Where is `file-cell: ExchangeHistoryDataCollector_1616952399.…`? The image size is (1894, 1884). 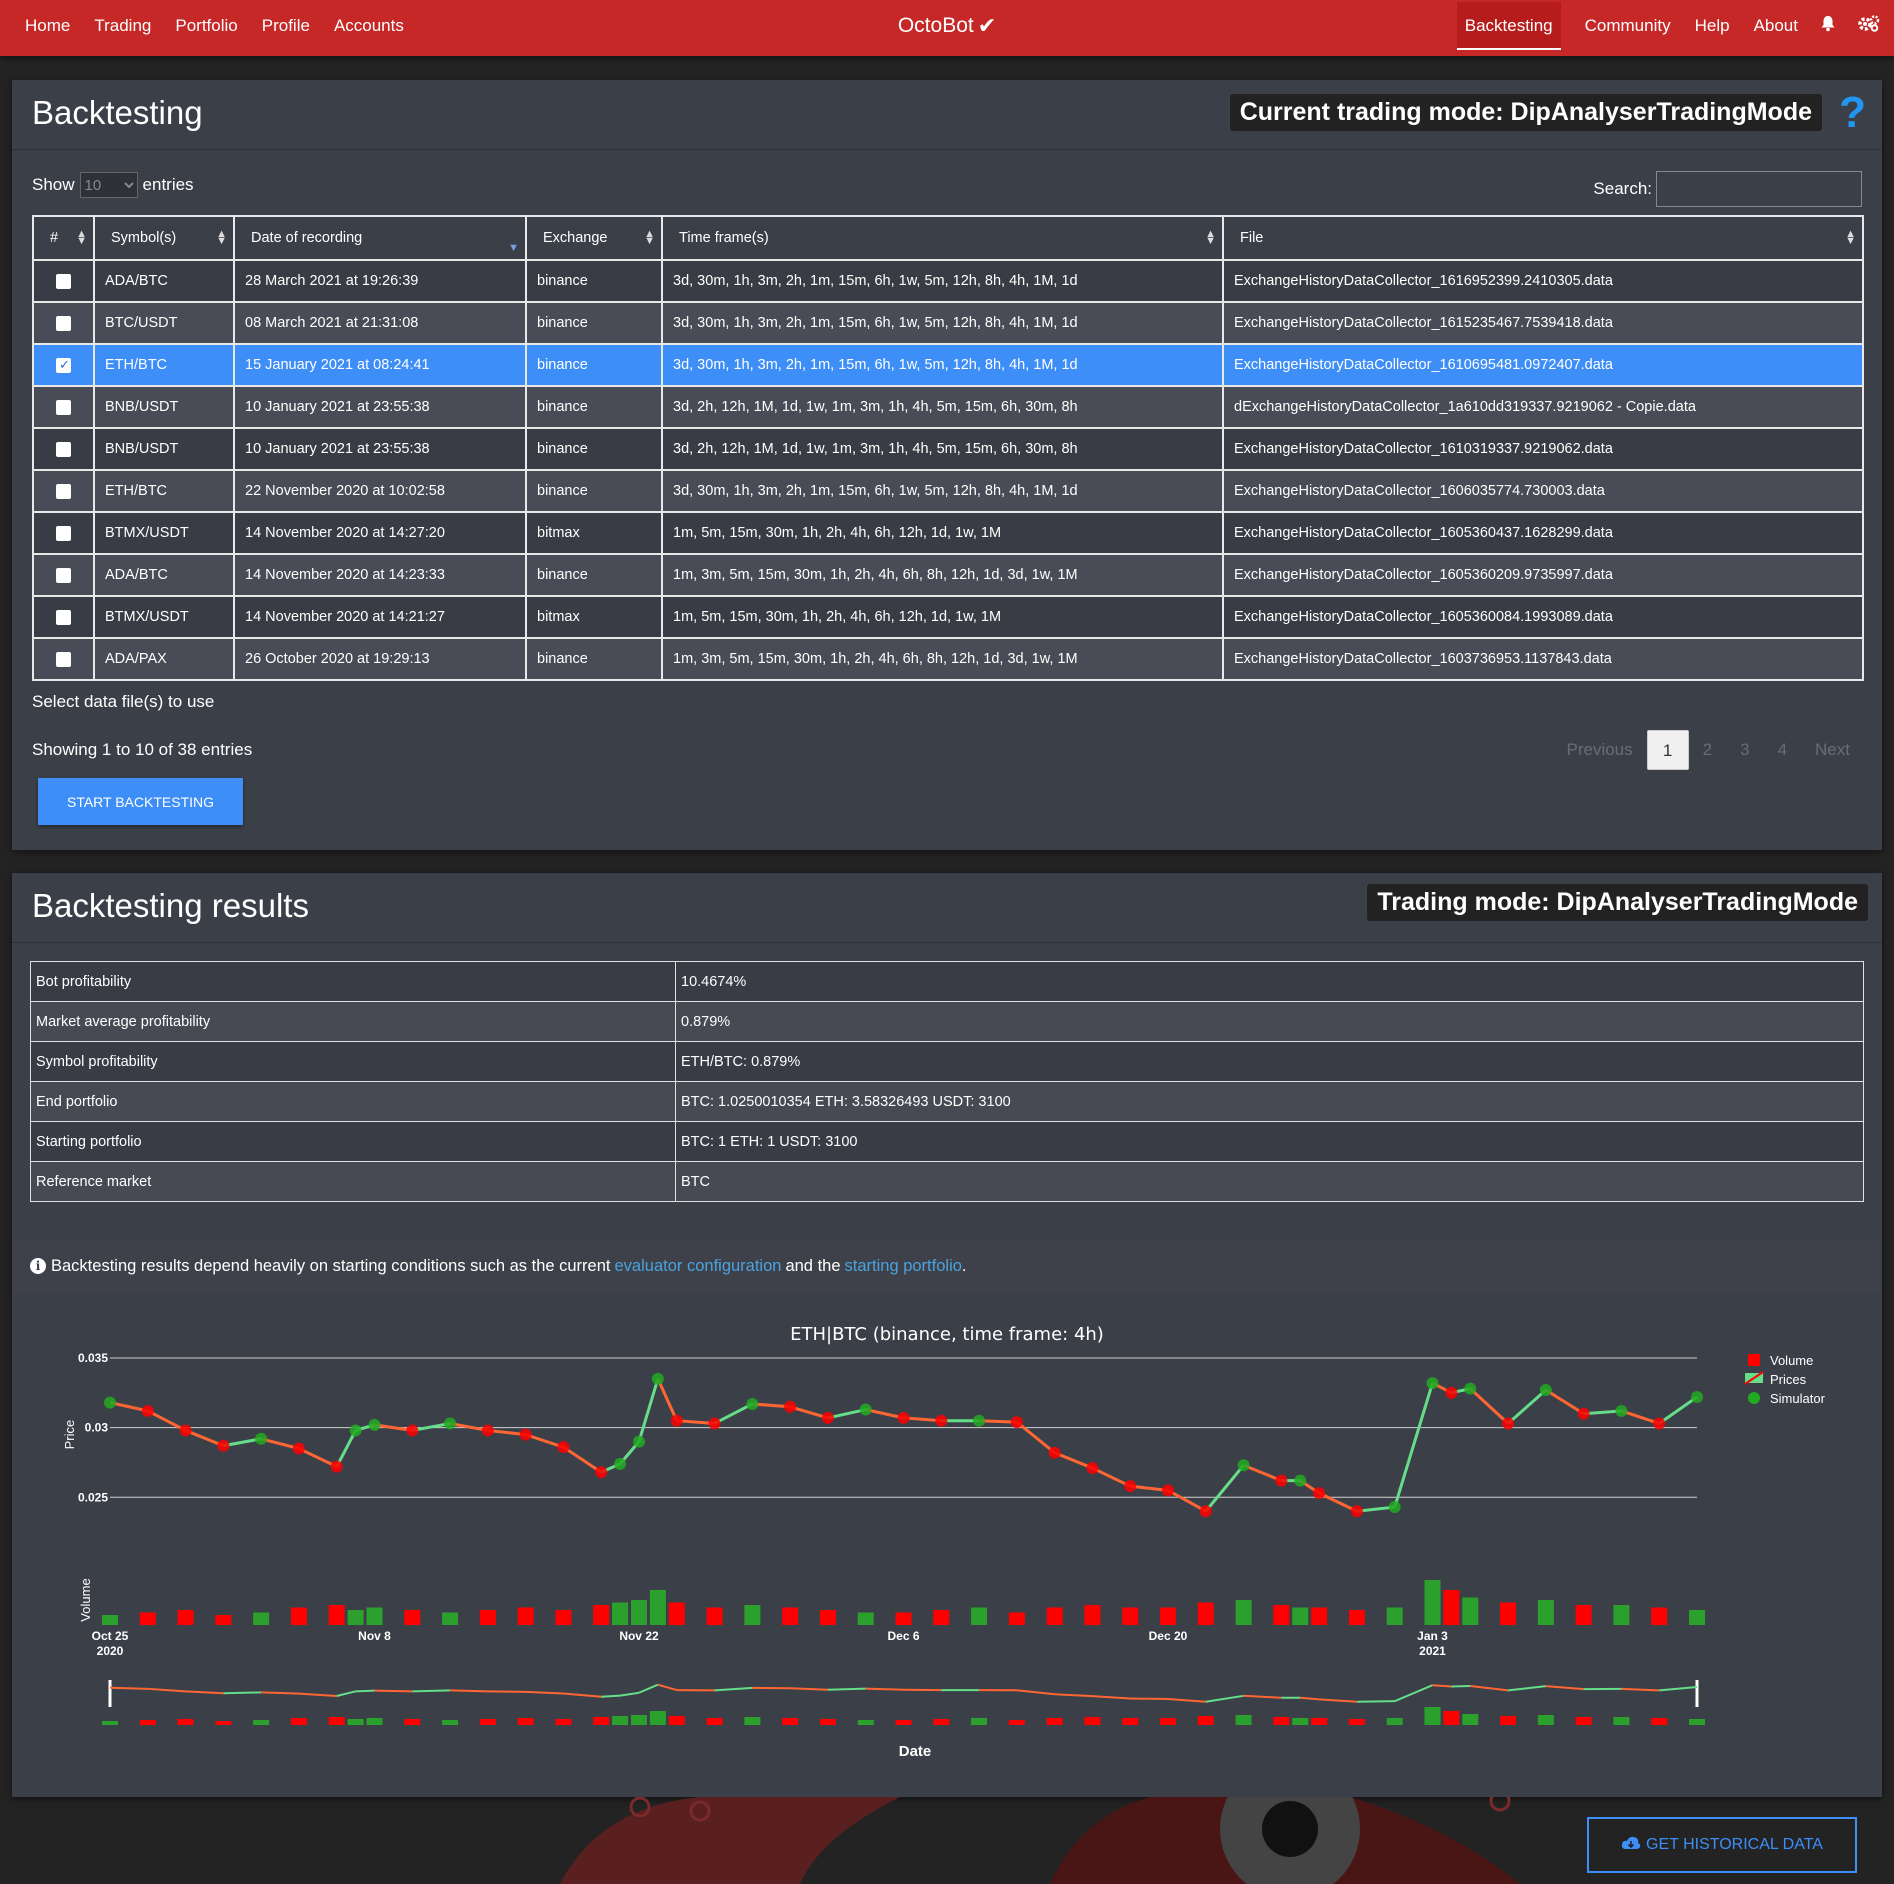
file-cell: ExchangeHistoryDataCollector_1616952399.… is located at coordinates (1543, 281).